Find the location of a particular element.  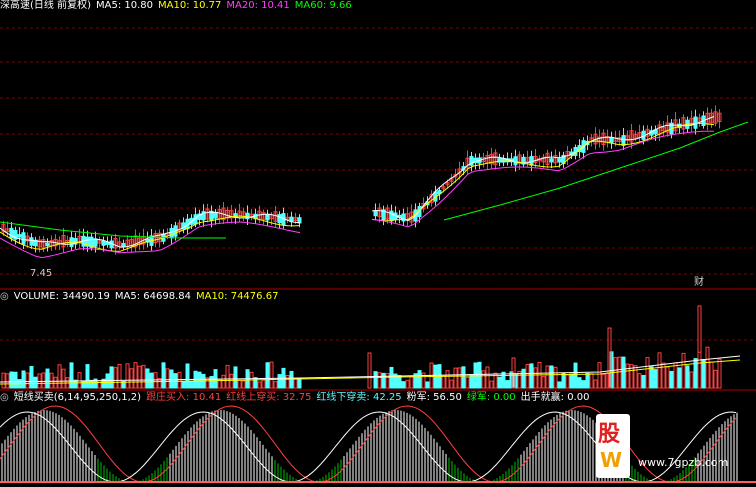

stock-title: 深高速(日线 前复权) is located at coordinates (45, 5).